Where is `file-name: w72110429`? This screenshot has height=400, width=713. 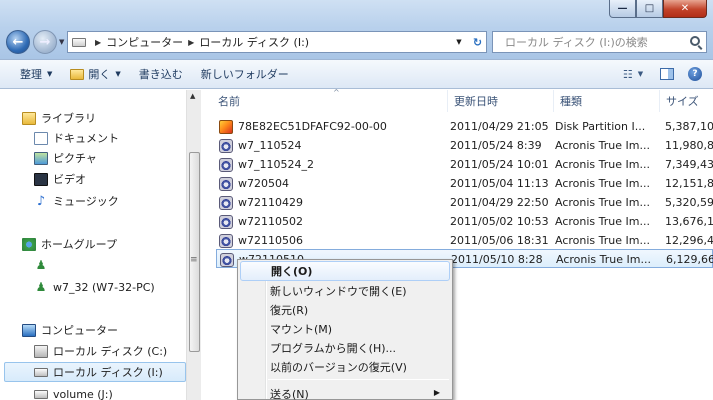 file-name: w72110429 is located at coordinates (270, 202).